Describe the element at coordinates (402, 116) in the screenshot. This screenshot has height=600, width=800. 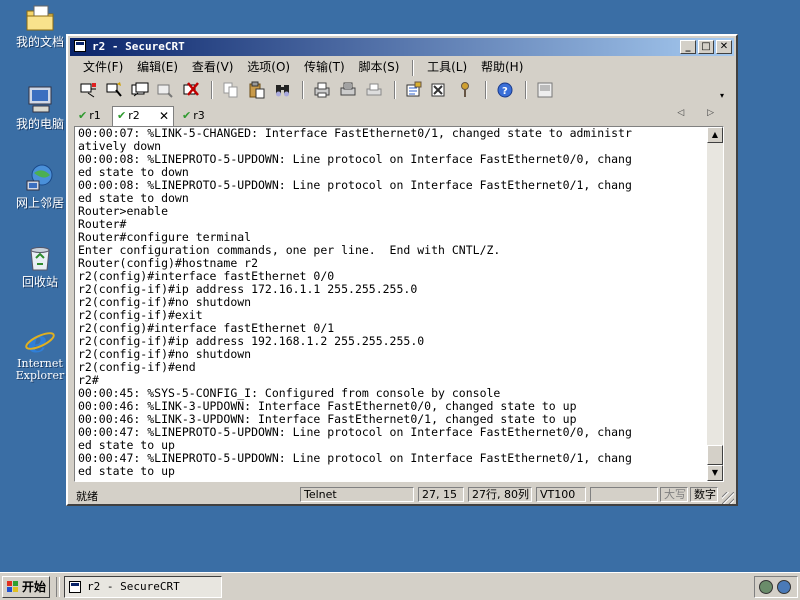
I see `session-tabs: ✔ r1 ✔ r2 ✕ ✔ r3 ◁ ▷` at that location.